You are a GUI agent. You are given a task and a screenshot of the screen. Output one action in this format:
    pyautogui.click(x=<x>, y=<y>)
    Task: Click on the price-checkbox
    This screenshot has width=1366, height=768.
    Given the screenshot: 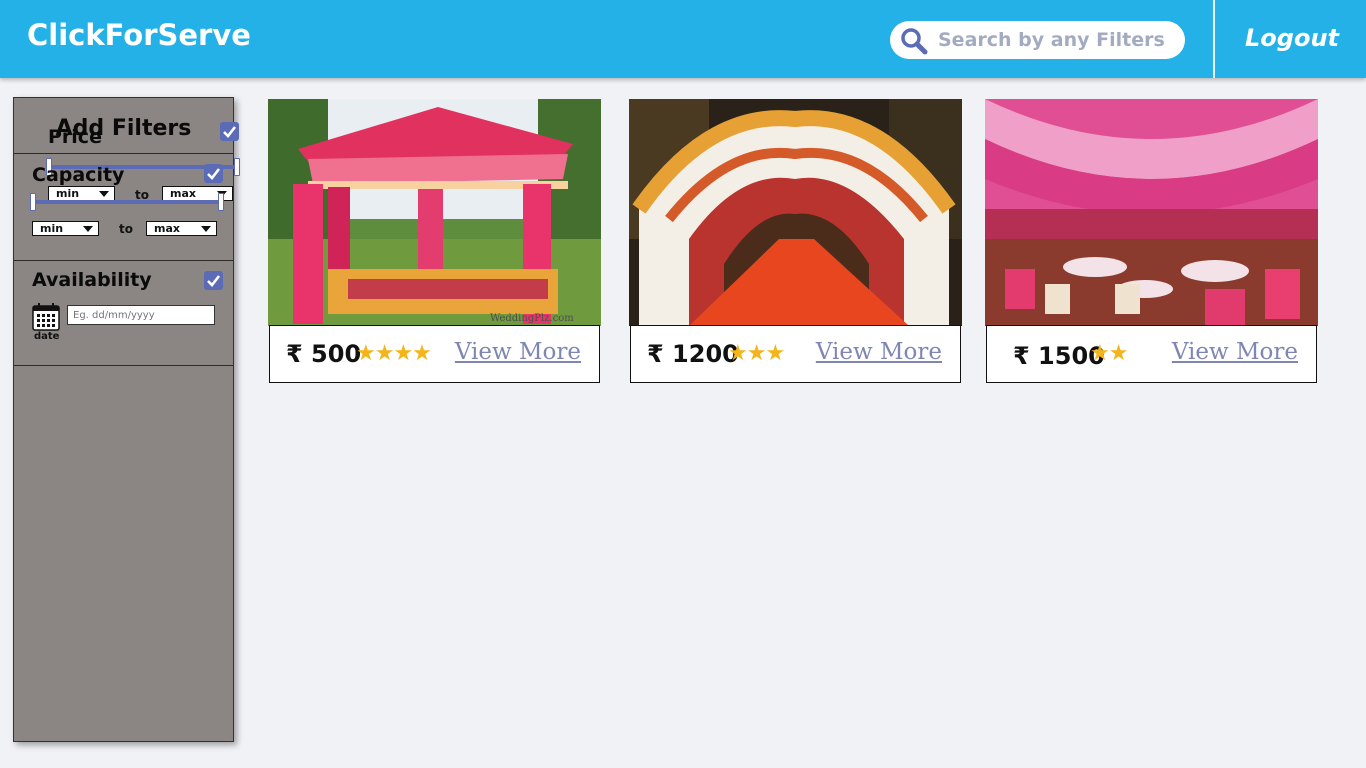 What is the action you would take?
    pyautogui.click(x=229, y=131)
    